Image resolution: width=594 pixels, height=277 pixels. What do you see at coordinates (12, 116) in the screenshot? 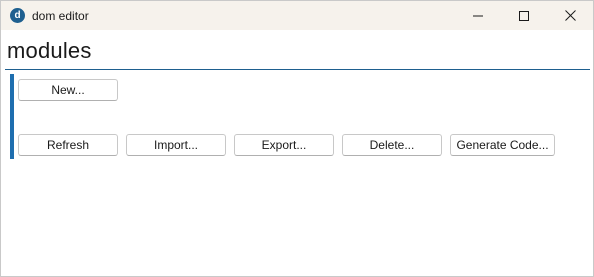
I see `group-accent-bar` at bounding box center [12, 116].